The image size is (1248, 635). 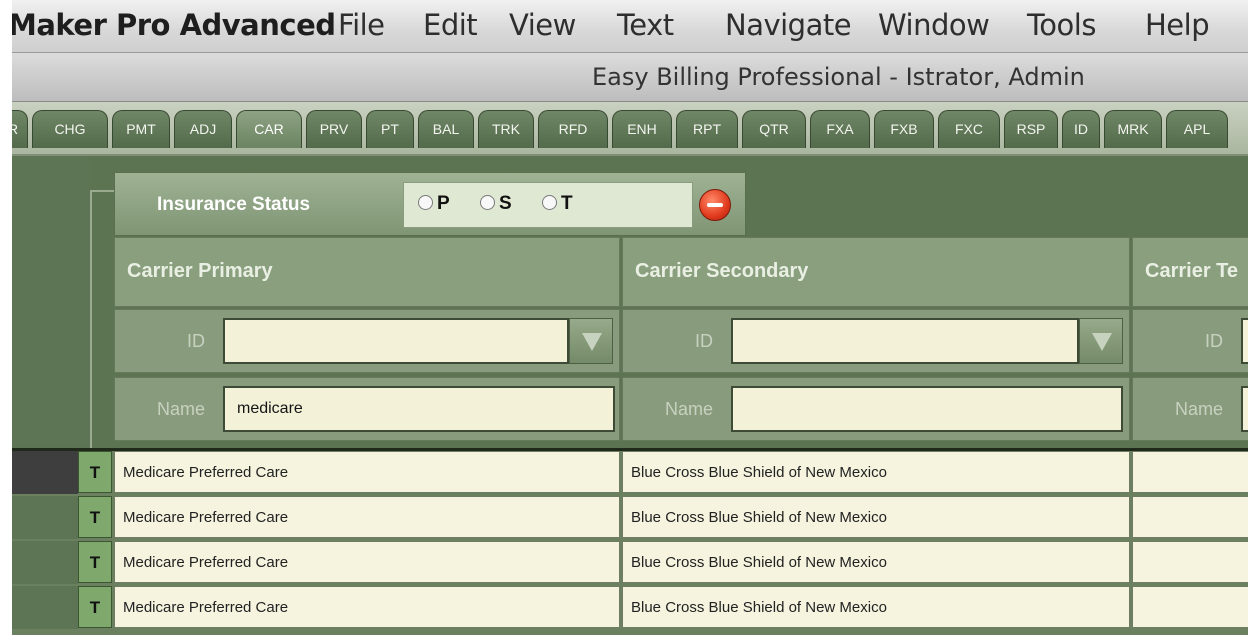 What do you see at coordinates (904, 129) in the screenshot?
I see `tab-fxb: FXB` at bounding box center [904, 129].